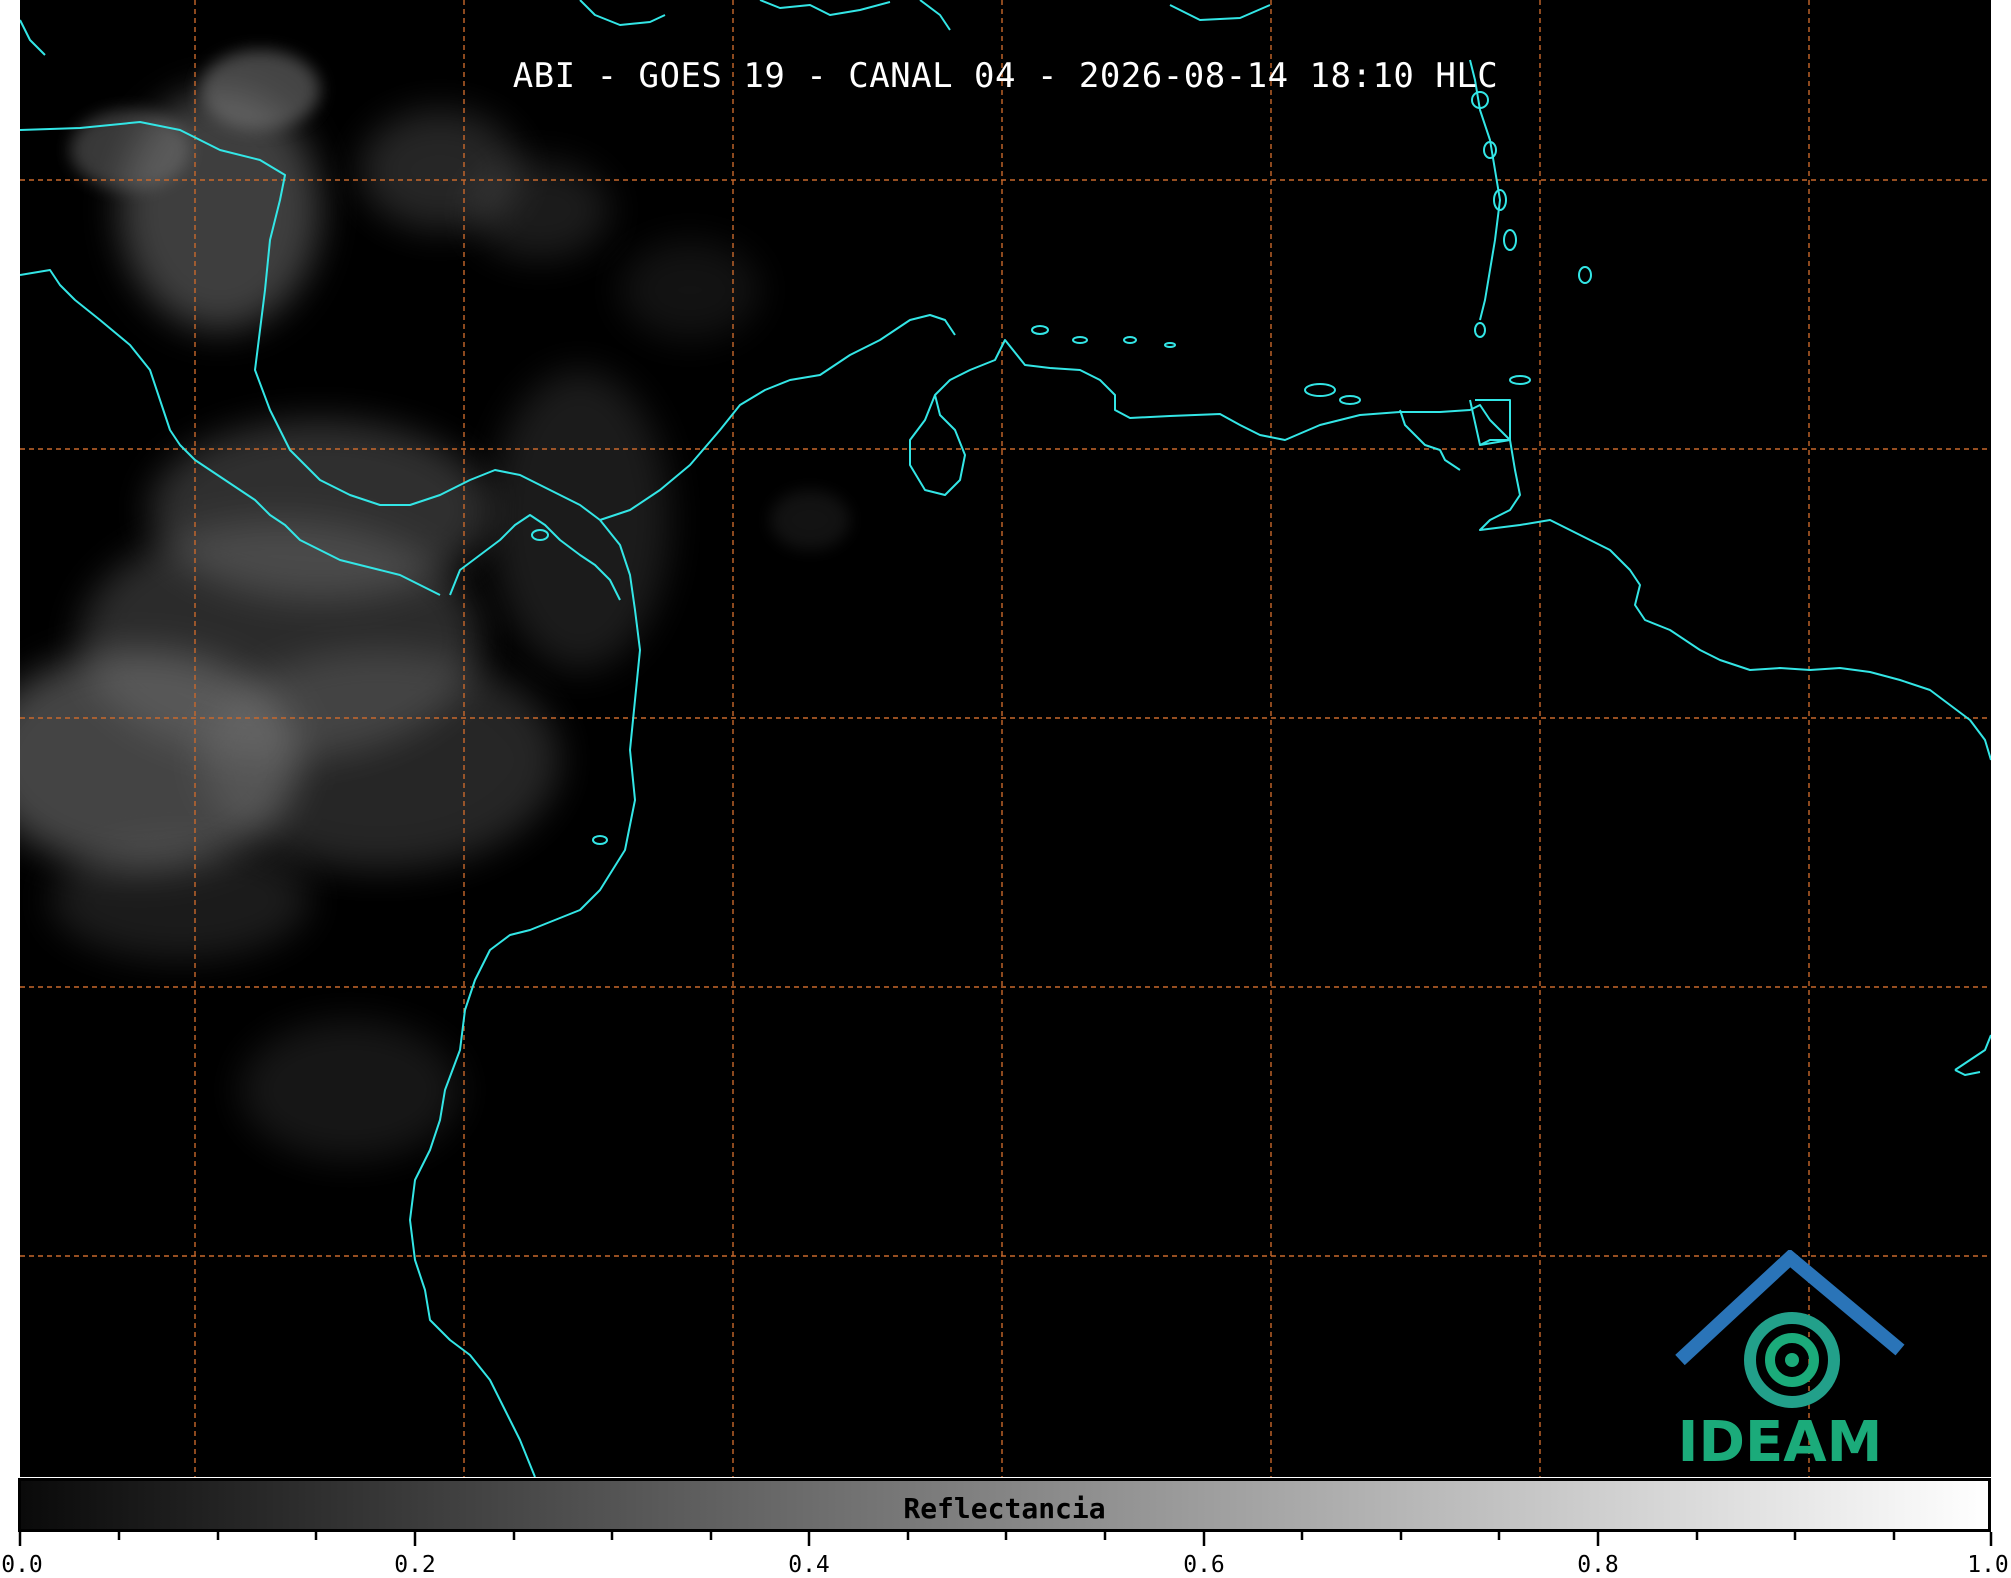 The height and width of the screenshot is (1578, 2011). What do you see at coordinates (809, 1565) in the screenshot?
I see `tick-label-2: 0.4` at bounding box center [809, 1565].